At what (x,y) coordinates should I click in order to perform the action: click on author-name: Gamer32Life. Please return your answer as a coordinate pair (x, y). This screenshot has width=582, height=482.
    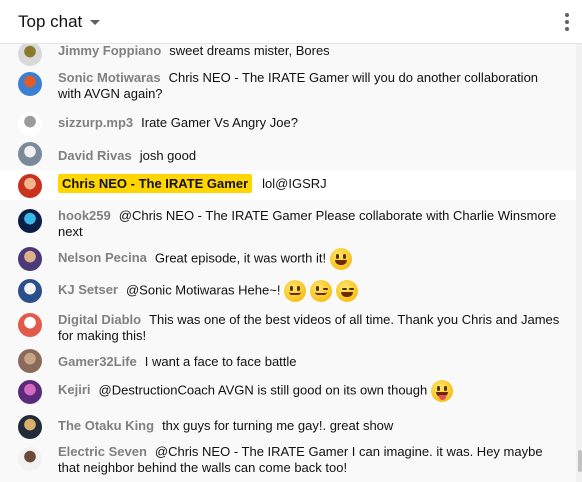
    Looking at the image, I should click on (97, 361).